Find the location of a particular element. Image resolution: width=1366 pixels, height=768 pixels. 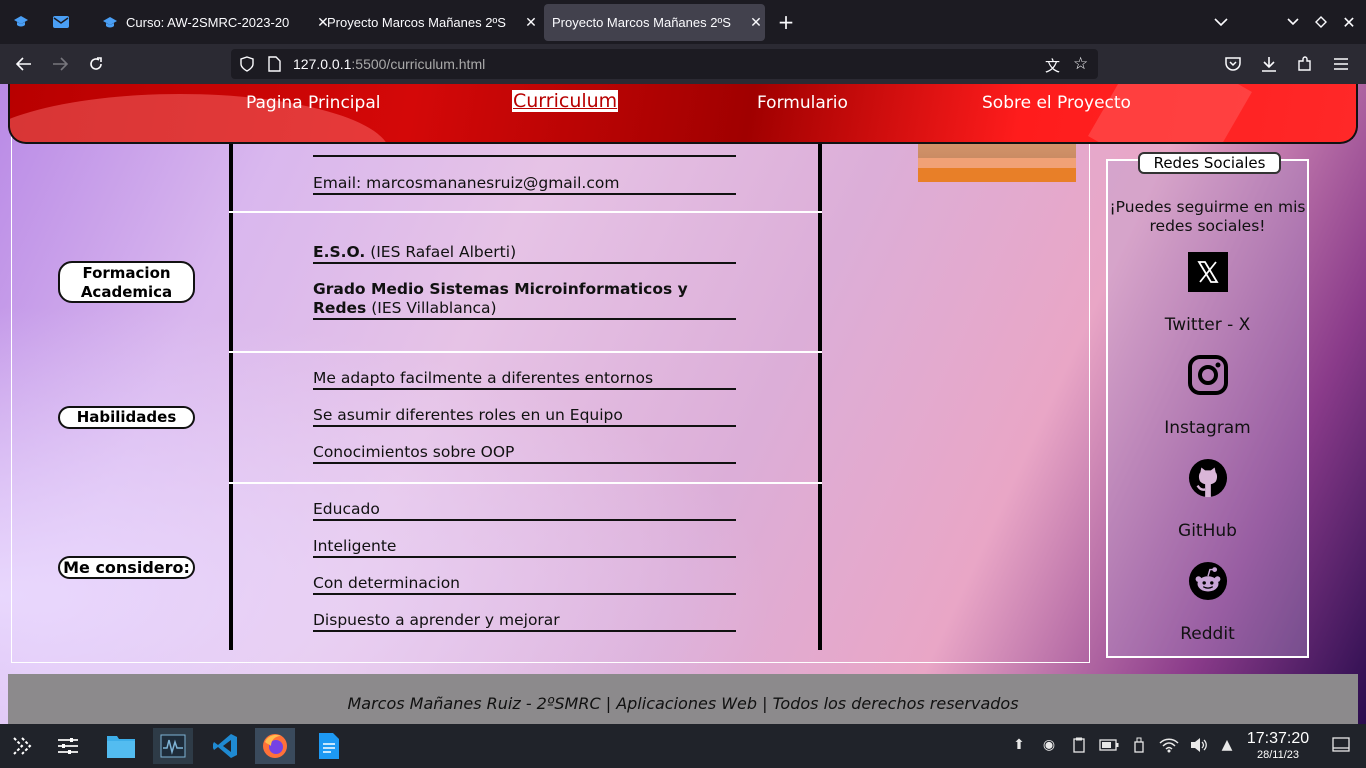

tab-proyecto-1: Proyecto Marcos Mañanes 2ºS ✕ is located at coordinates (429, 22).